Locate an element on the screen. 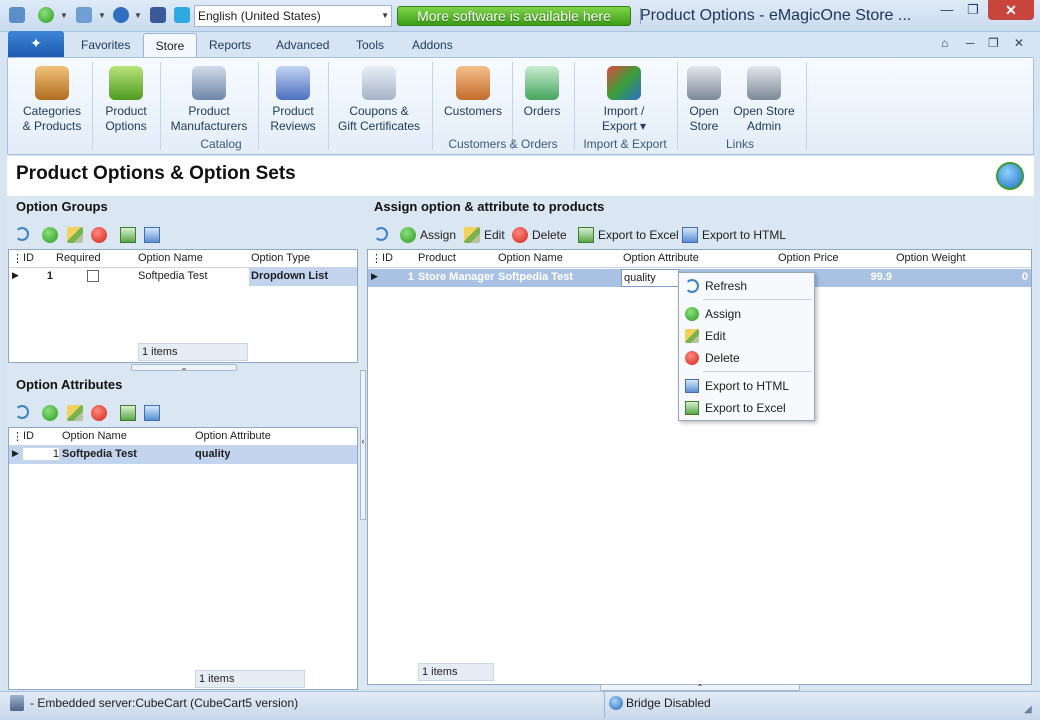 The width and height of the screenshot is (1040, 720). customers-button: Customers is located at coordinates (473, 92).